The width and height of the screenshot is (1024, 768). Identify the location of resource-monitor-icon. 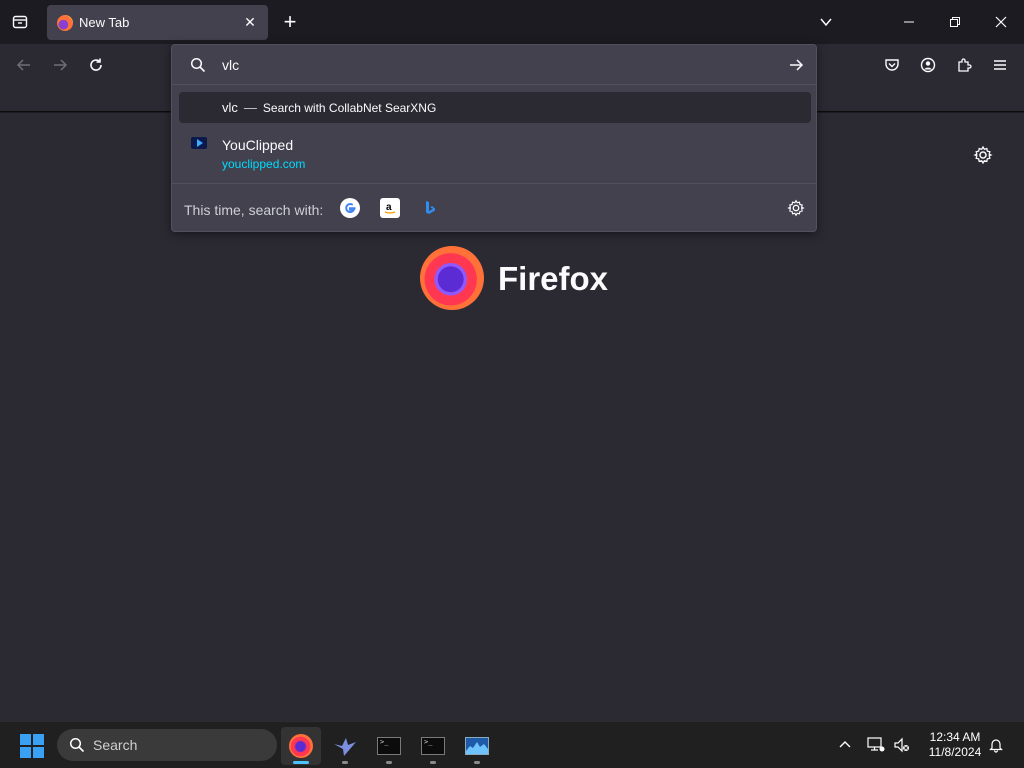
(477, 746).